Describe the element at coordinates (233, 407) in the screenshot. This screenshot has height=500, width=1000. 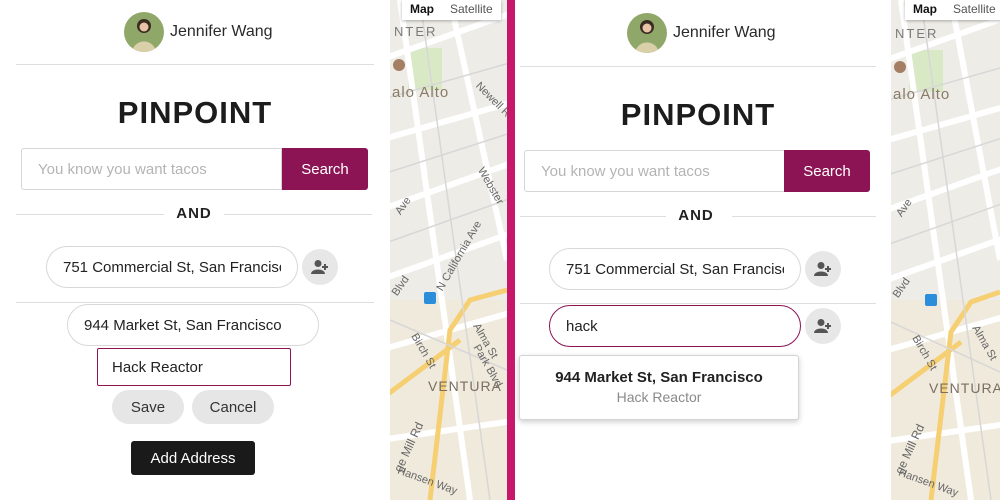
I see `cancel-button: Cancel` at that location.